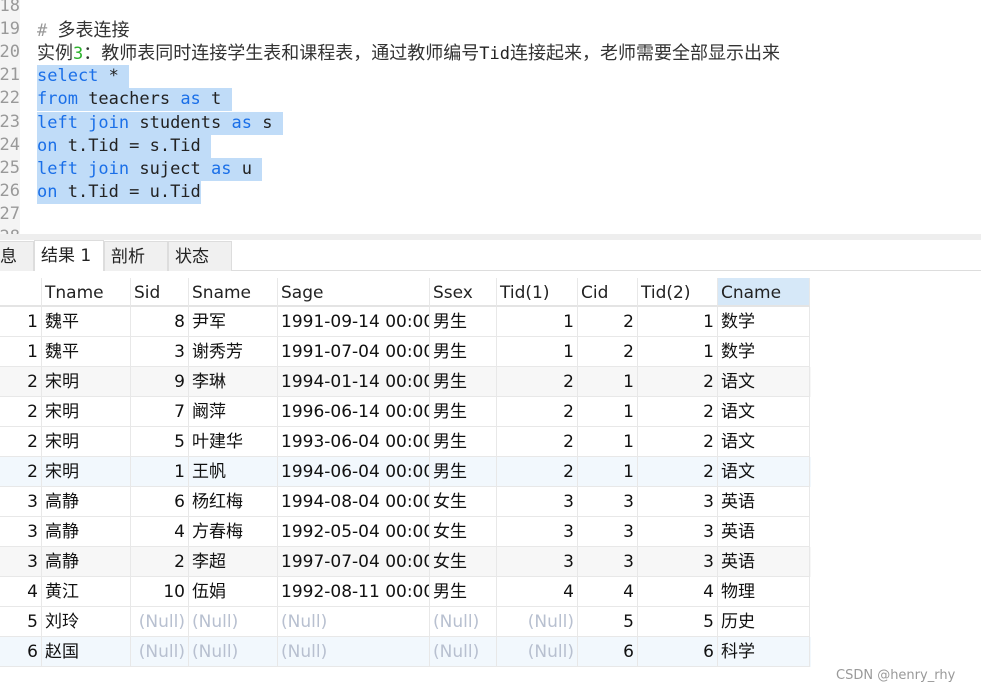 Image resolution: width=981 pixels, height=694 pixels. Describe the element at coordinates (119, 192) in the screenshot. I see `code-line: on t.Tid = u.Tid` at that location.